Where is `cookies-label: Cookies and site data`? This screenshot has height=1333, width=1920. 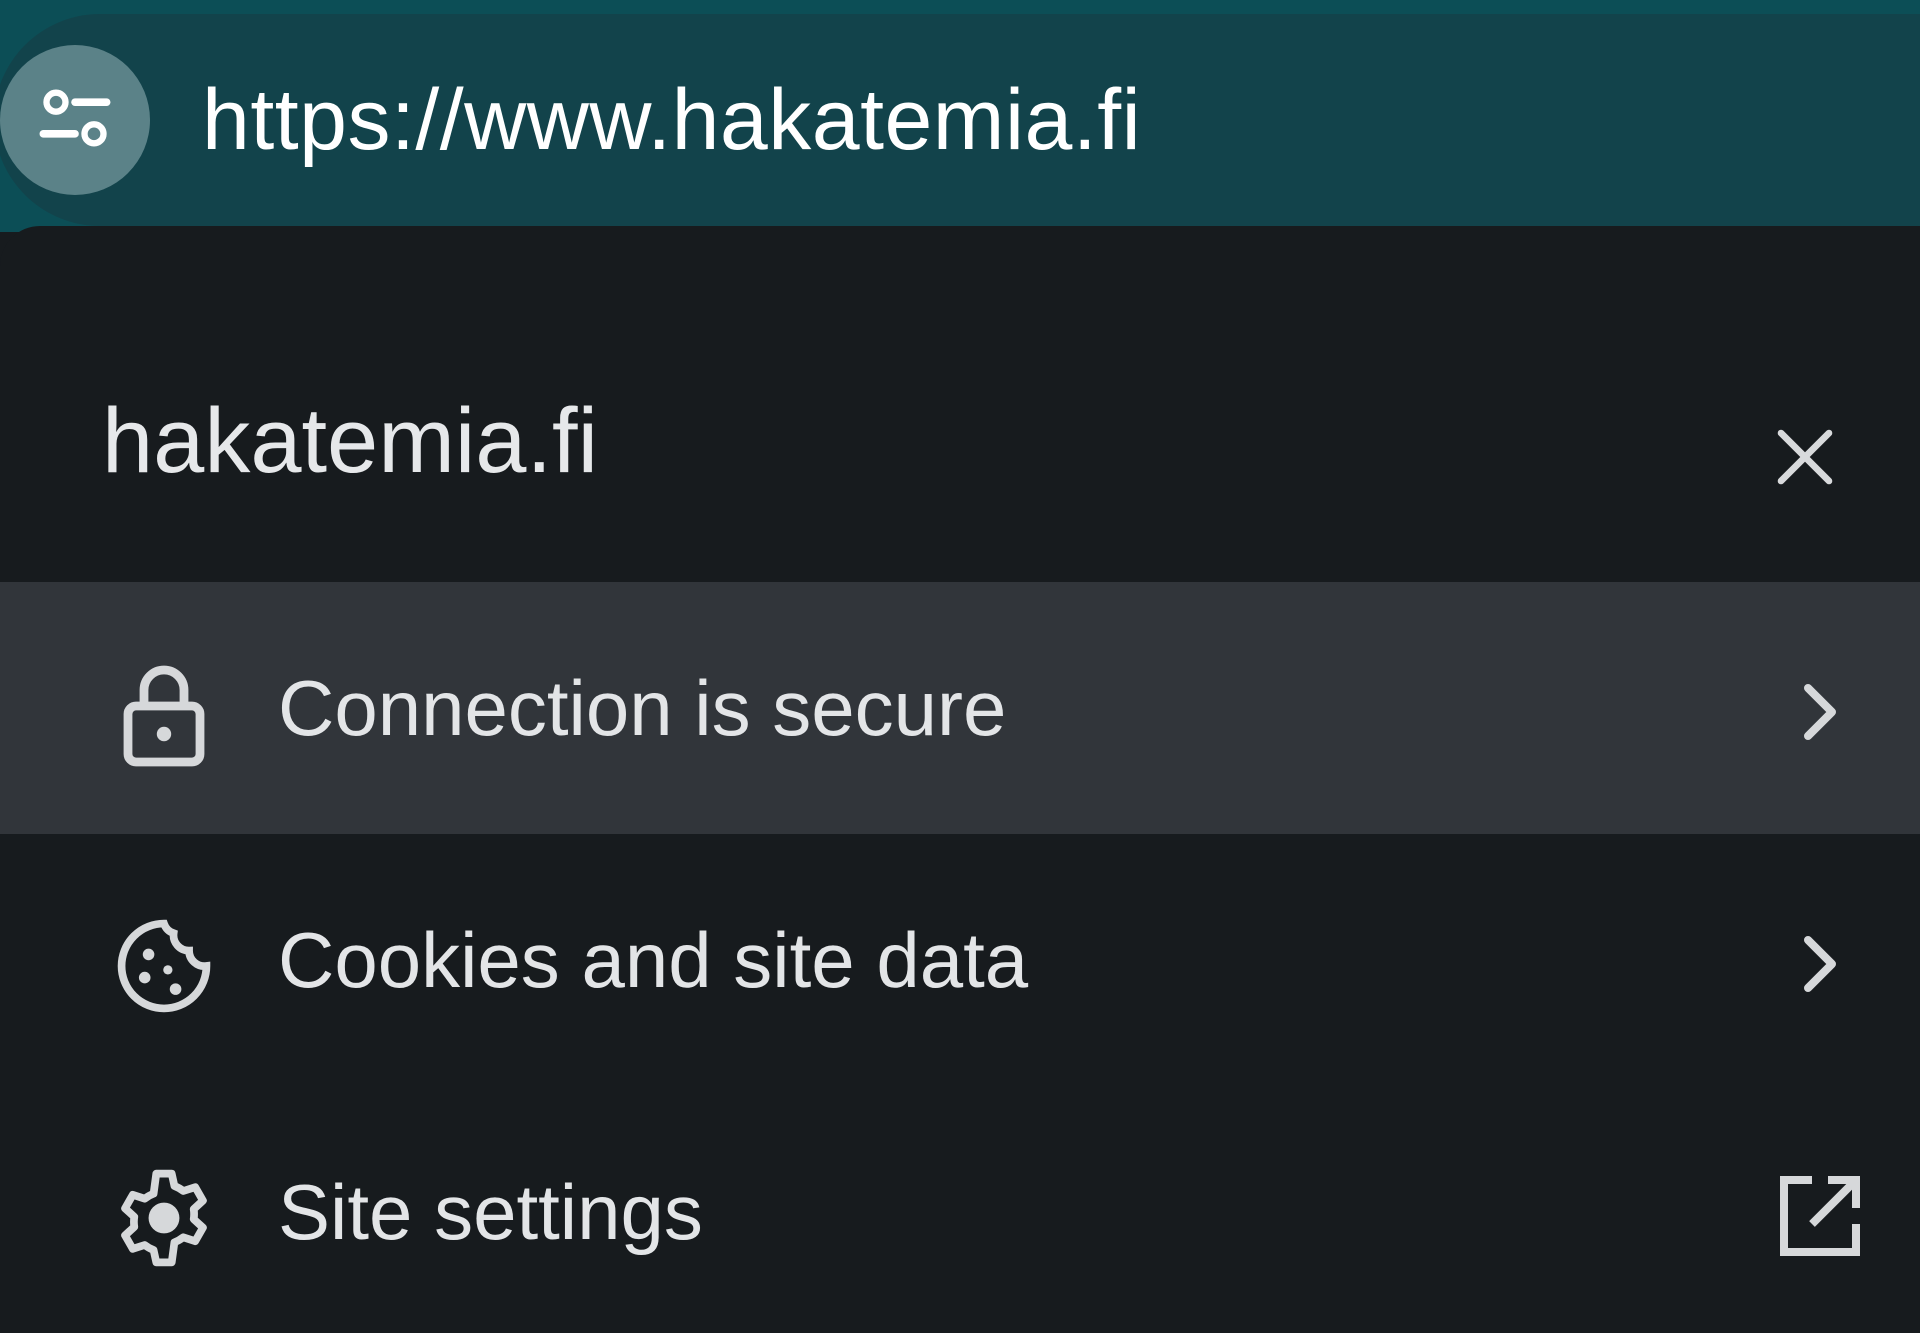 cookies-label: Cookies and site data is located at coordinates (653, 960).